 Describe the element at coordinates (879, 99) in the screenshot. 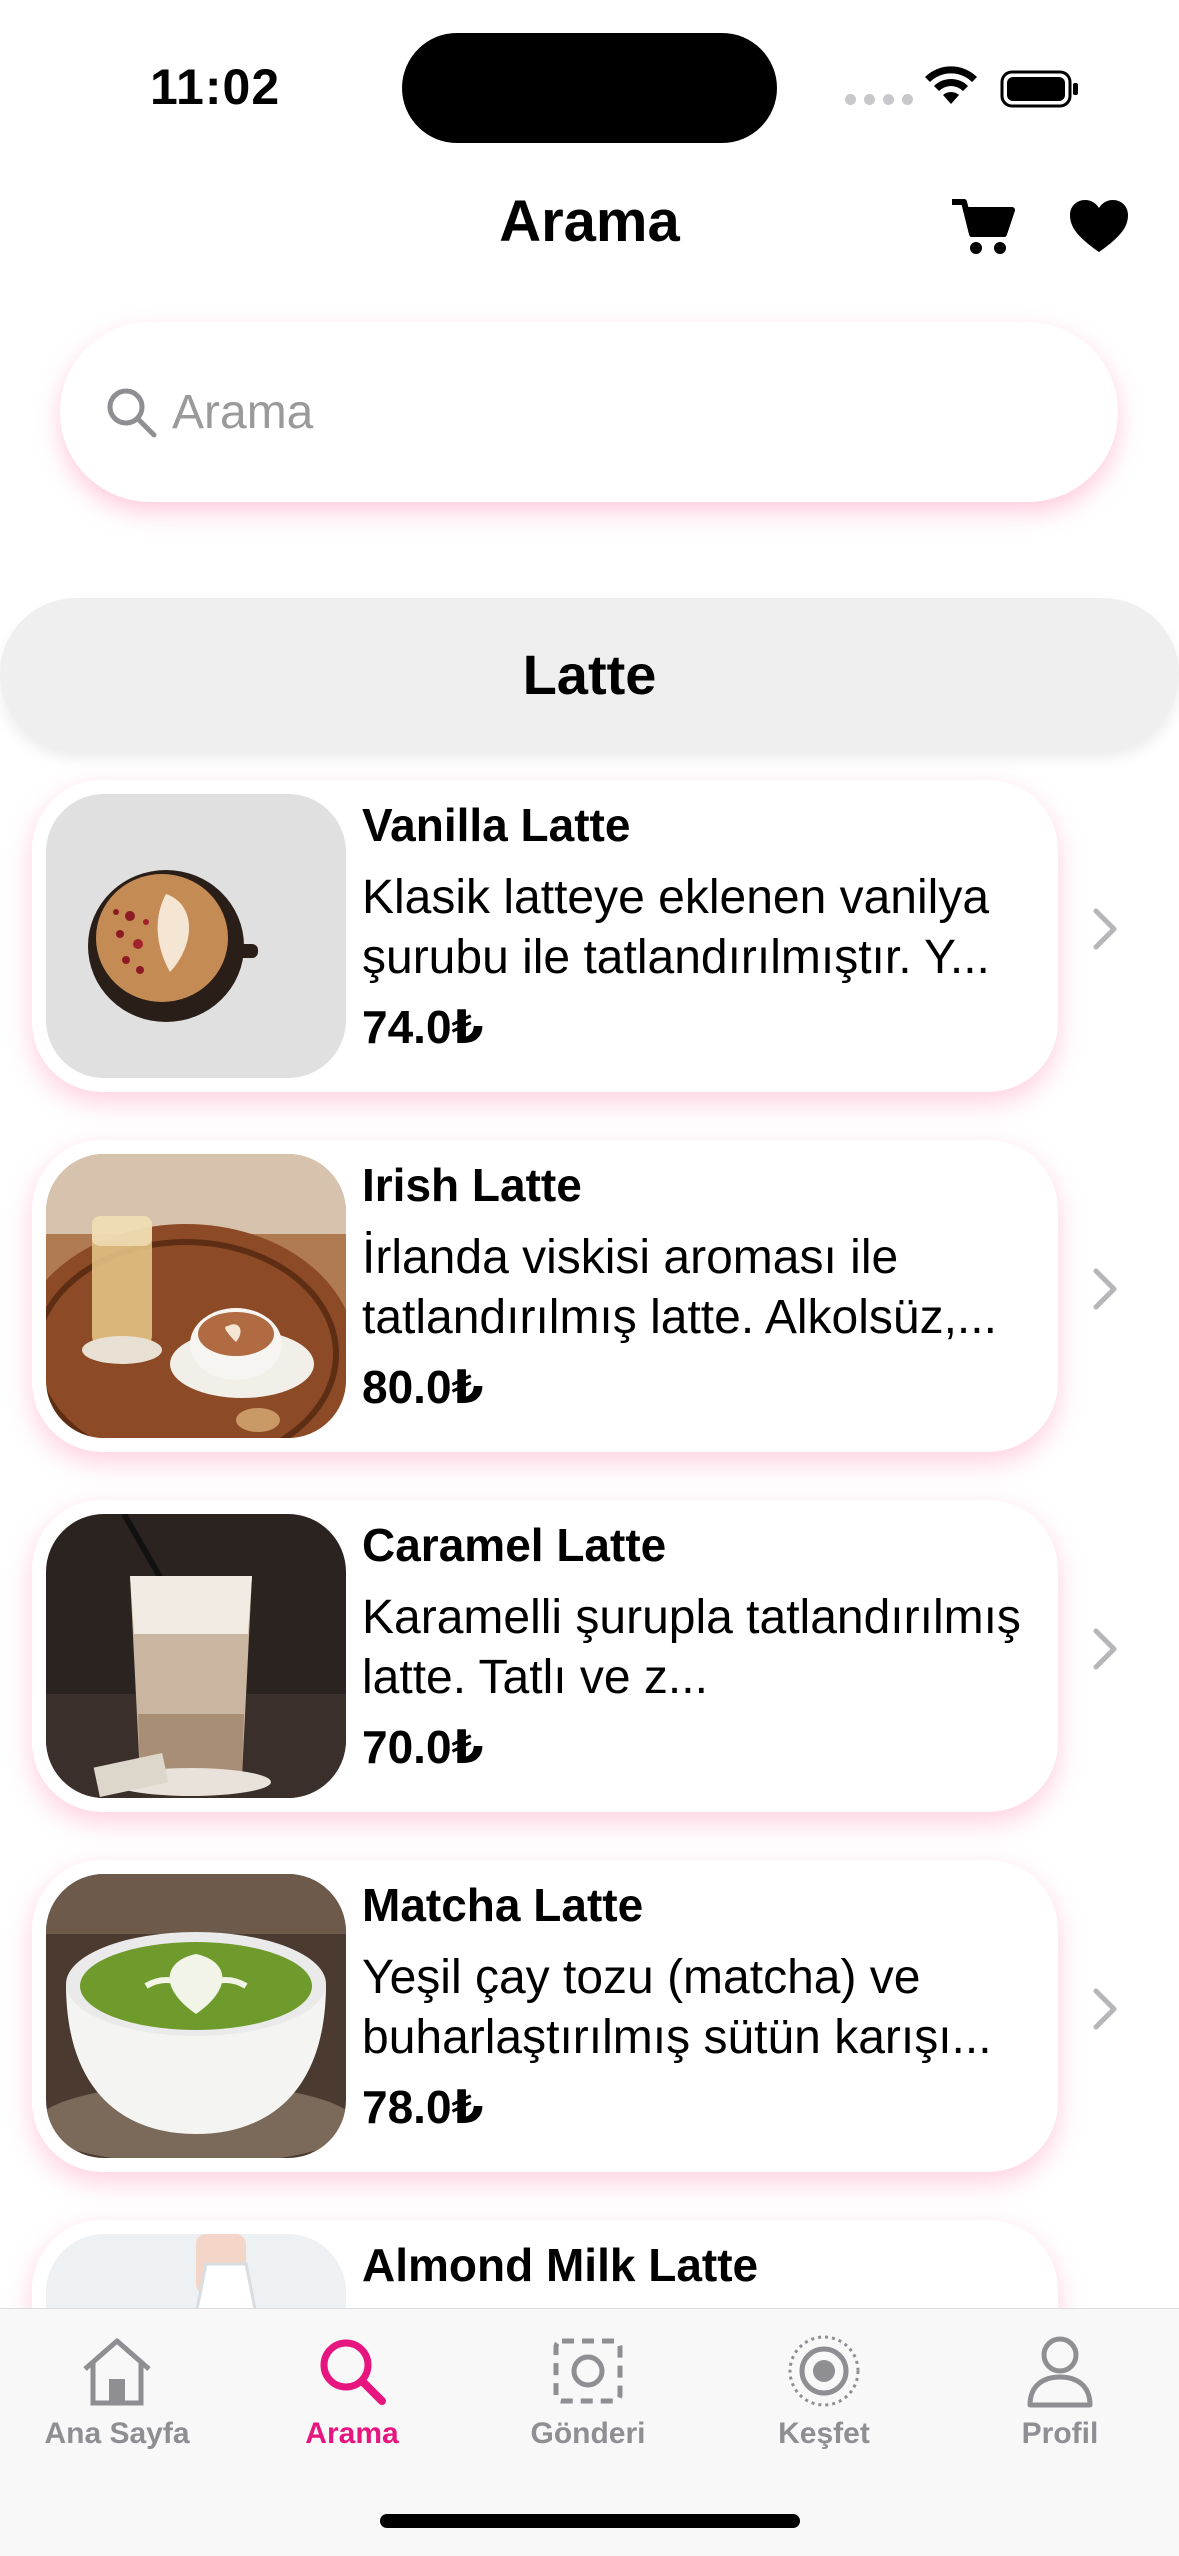

I see `cellular-signal-icon` at that location.